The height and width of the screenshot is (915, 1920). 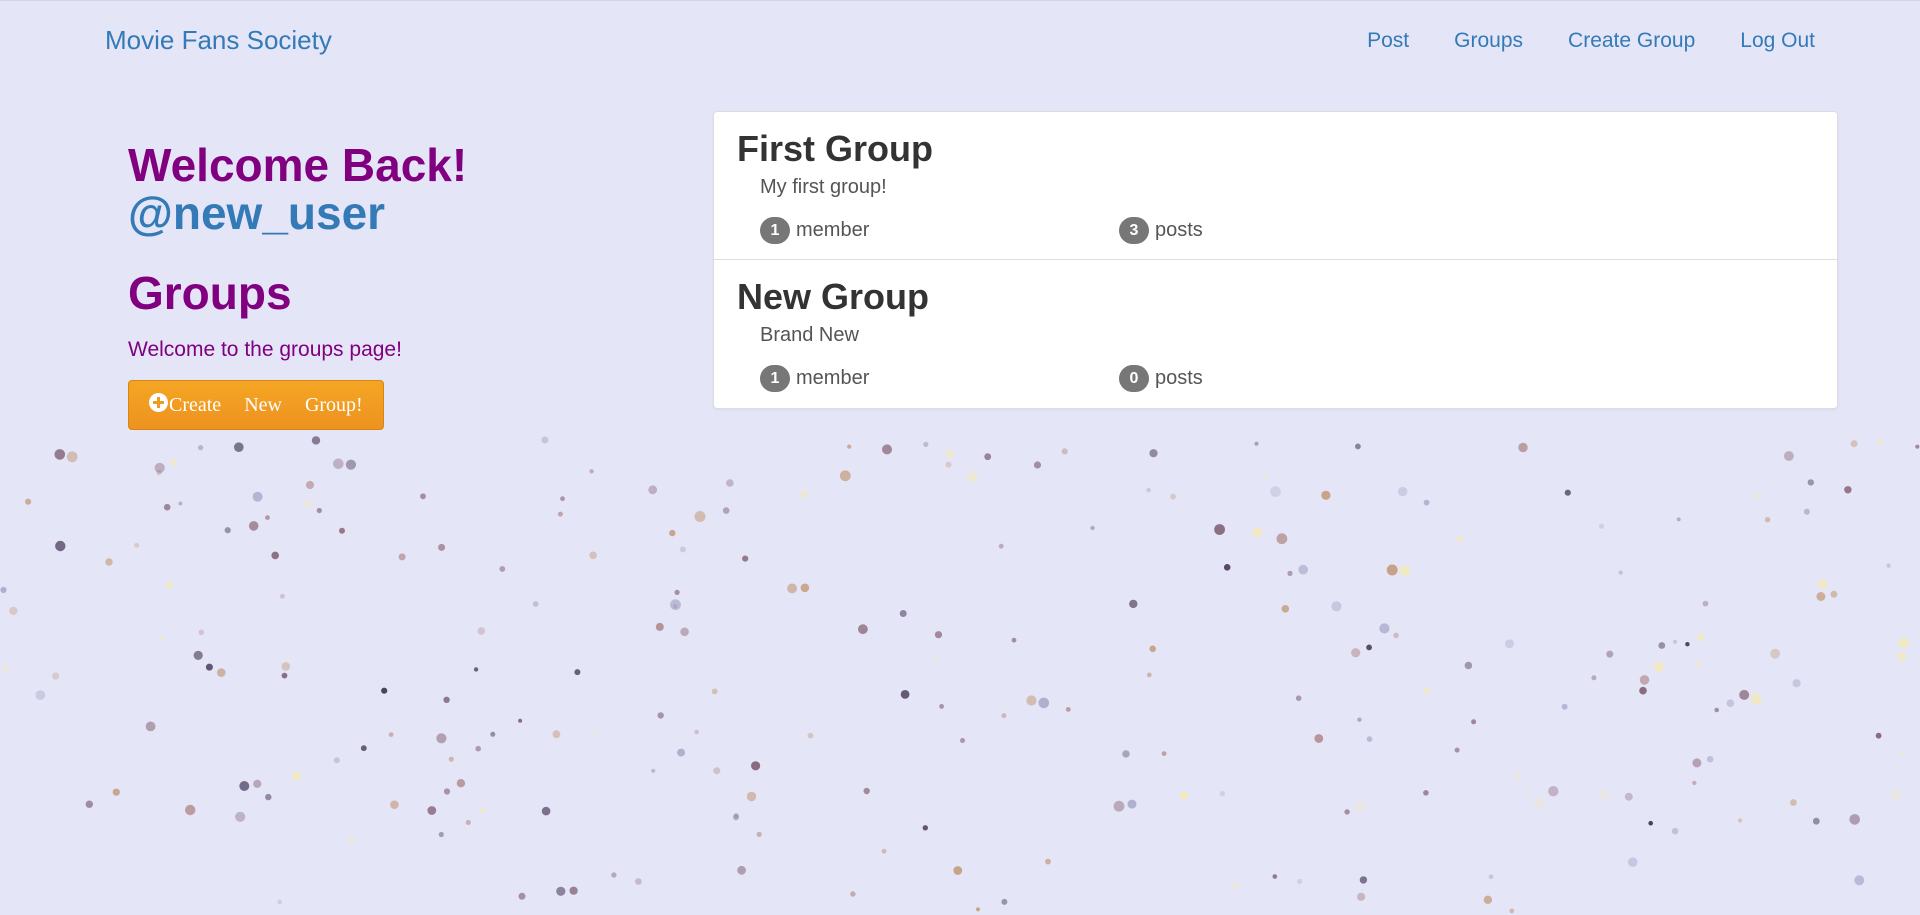 I want to click on brand-link: Movie Fans Society, so click(x=218, y=40).